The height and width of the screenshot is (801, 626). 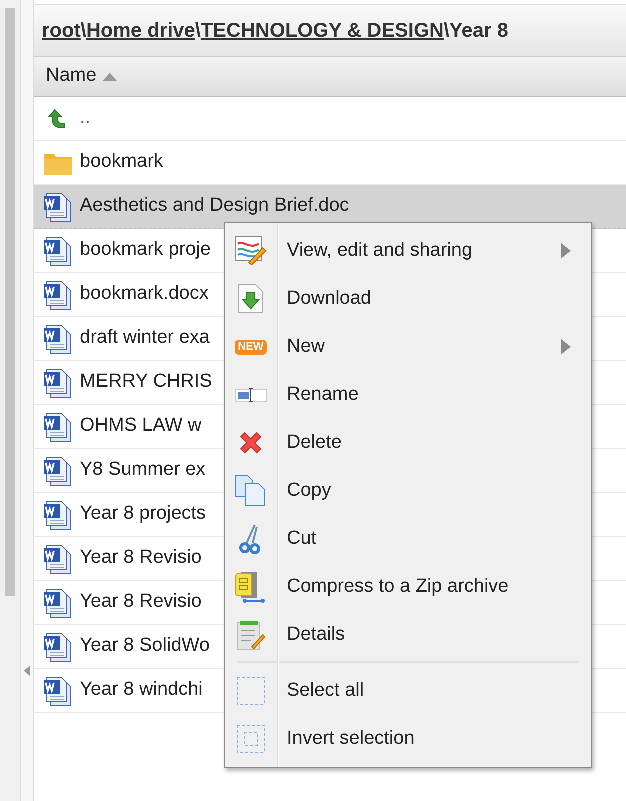 I want to click on menu-item: View, edit and sharing, so click(x=408, y=251).